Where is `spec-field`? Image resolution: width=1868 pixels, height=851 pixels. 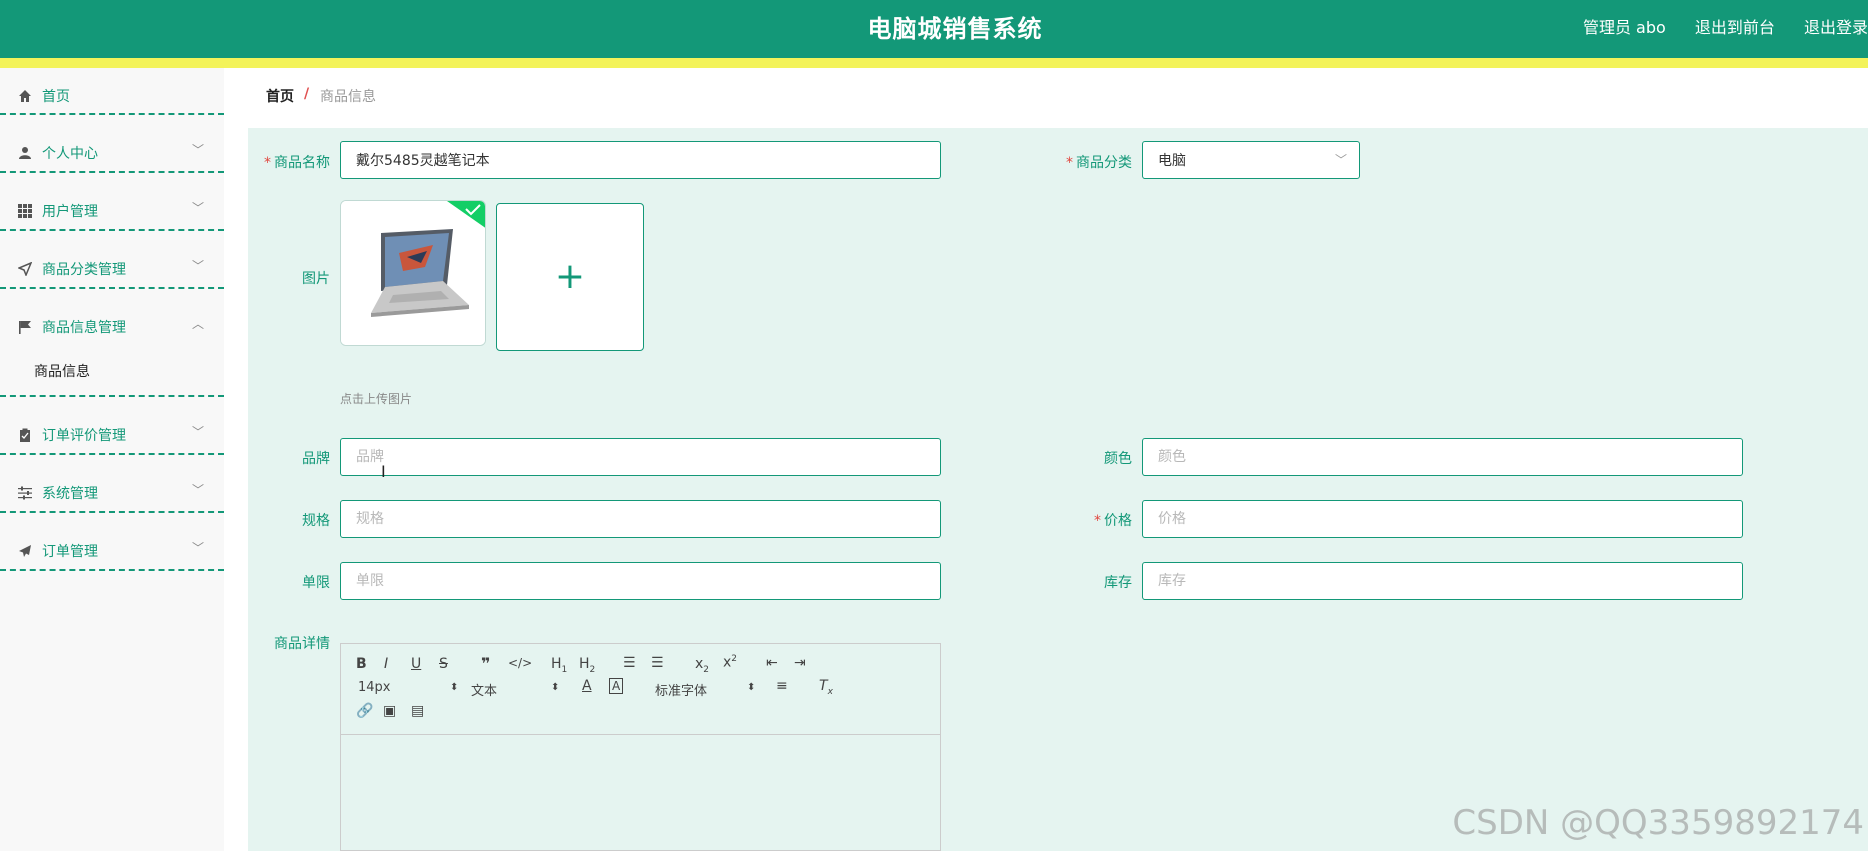
spec-field is located at coordinates (640, 519).